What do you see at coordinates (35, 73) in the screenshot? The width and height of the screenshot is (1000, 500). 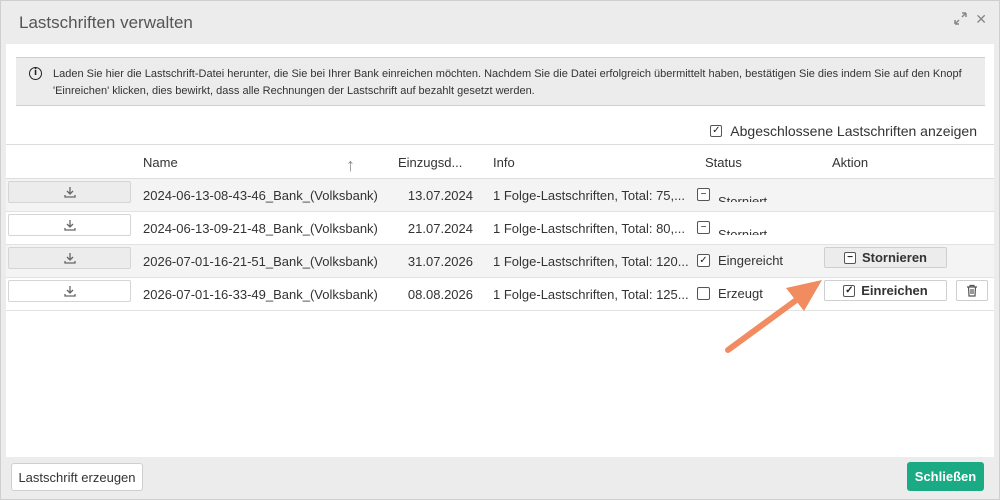 I see `info-icon: i` at bounding box center [35, 73].